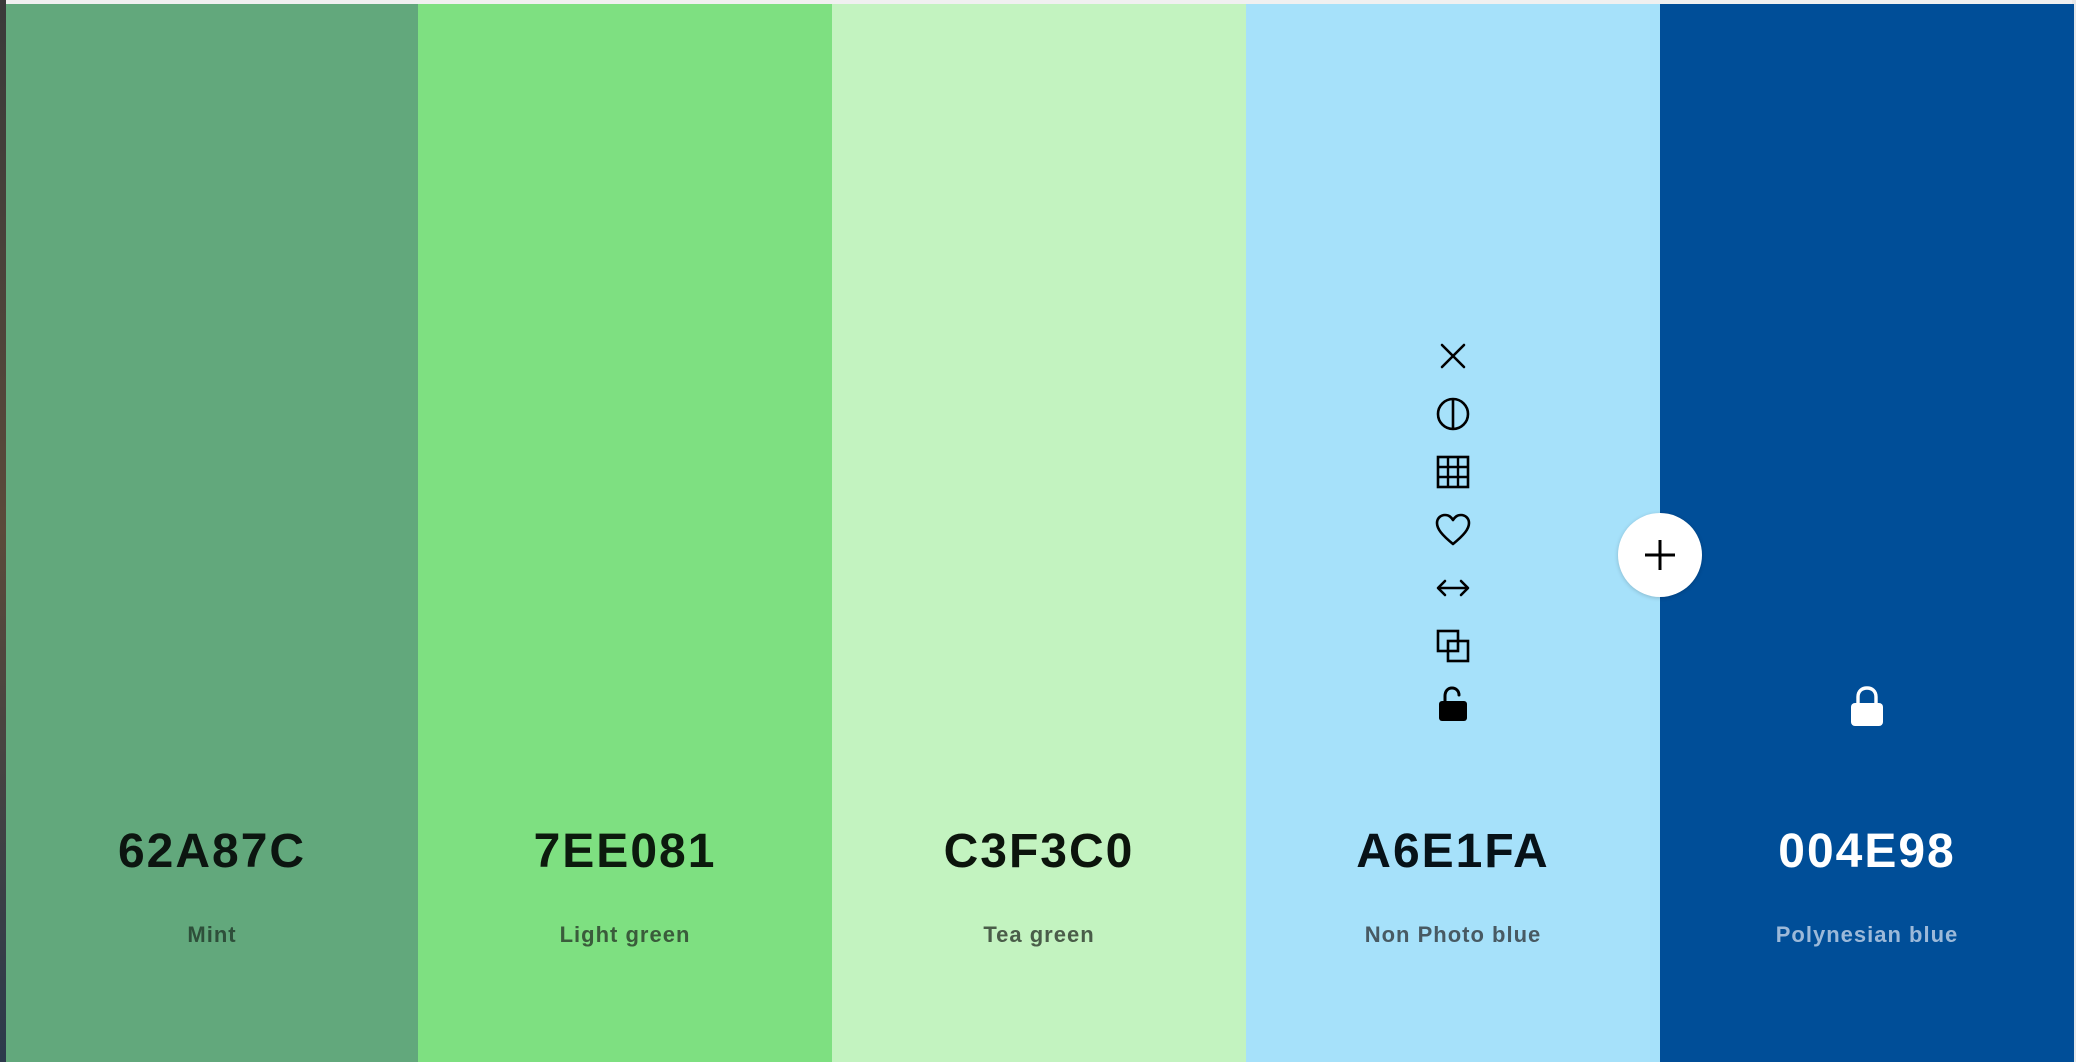 This screenshot has width=2076, height=1062. What do you see at coordinates (1453, 356) in the screenshot?
I see `close-icon` at bounding box center [1453, 356].